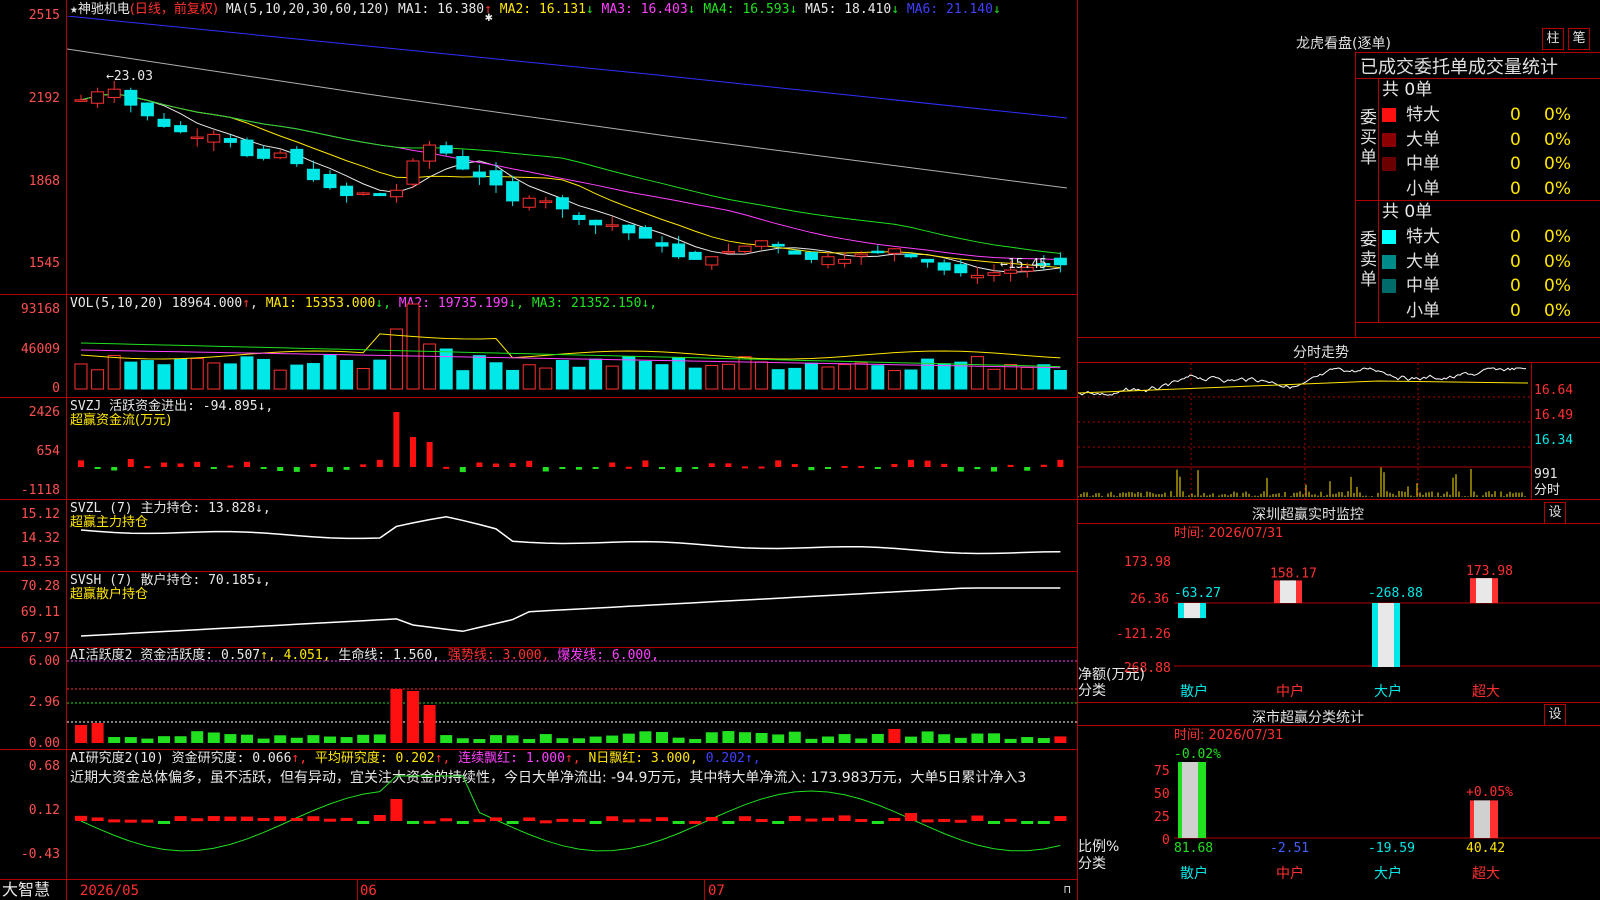 The width and height of the screenshot is (1600, 900). I want to click on sz-settings-button: 设, so click(1555, 513).